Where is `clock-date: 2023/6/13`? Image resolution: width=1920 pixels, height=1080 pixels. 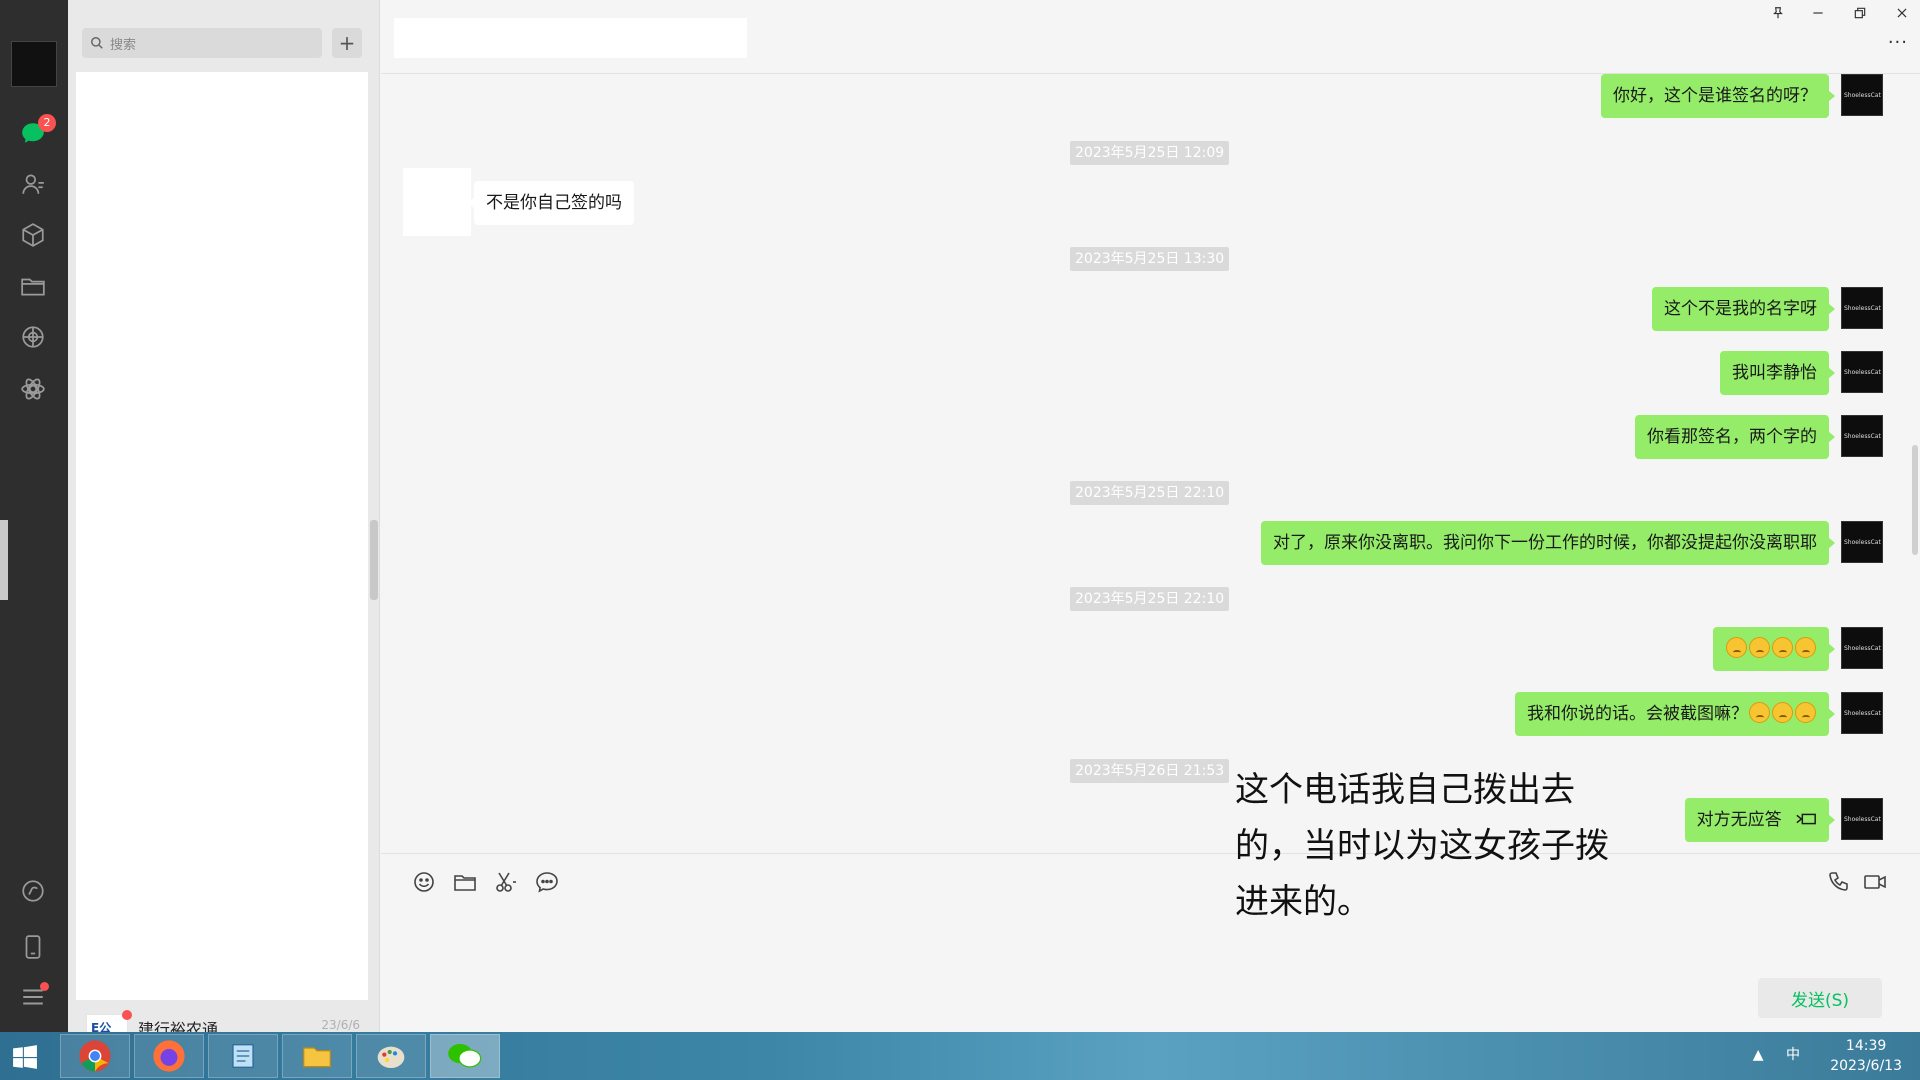
clock-date: 2023/6/13 is located at coordinates (1866, 1066).